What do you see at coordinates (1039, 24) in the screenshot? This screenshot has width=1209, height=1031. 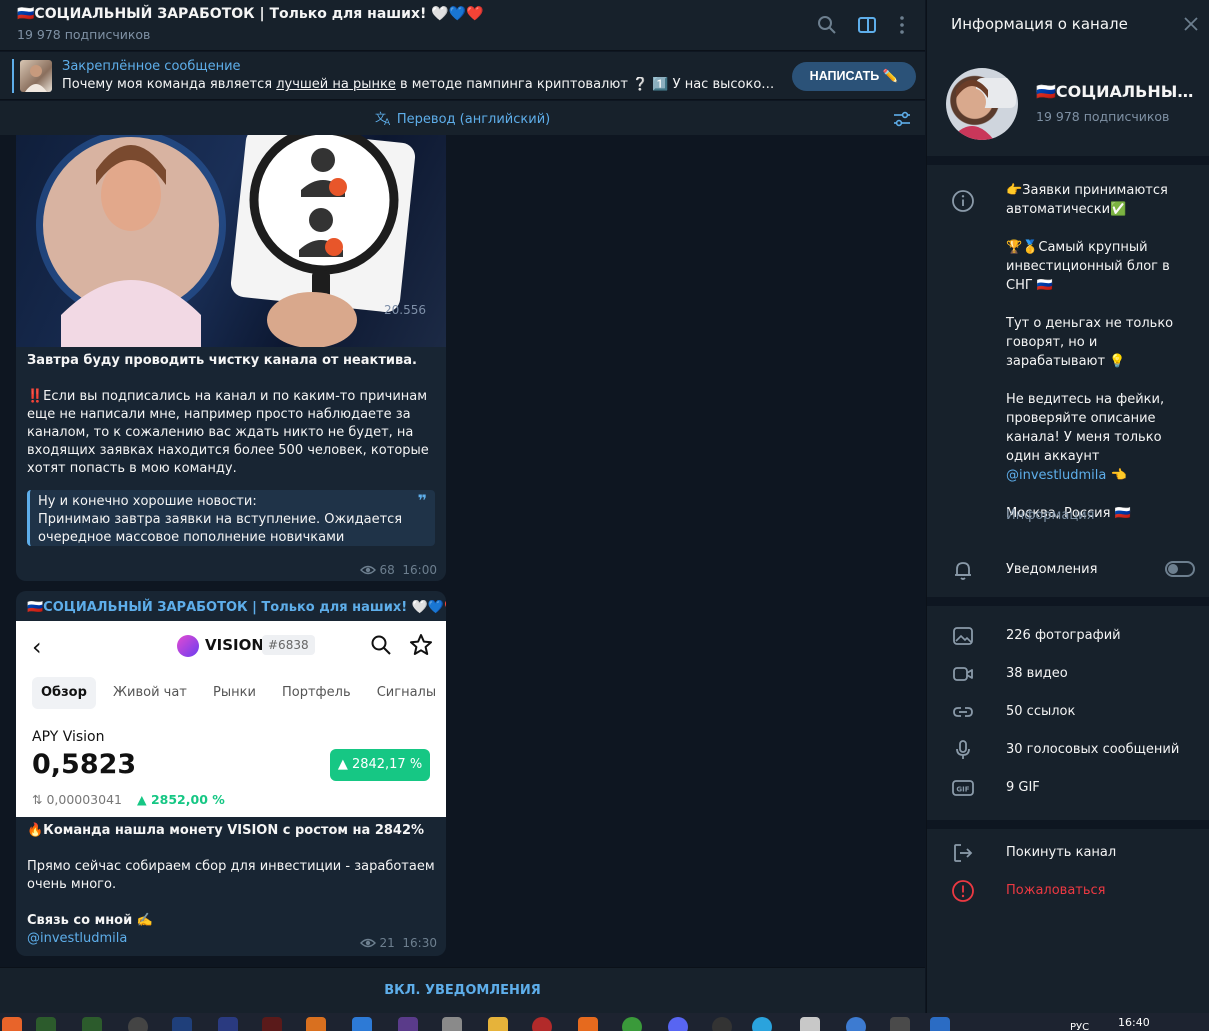 I see `panel-title: Информация о канале` at bounding box center [1039, 24].